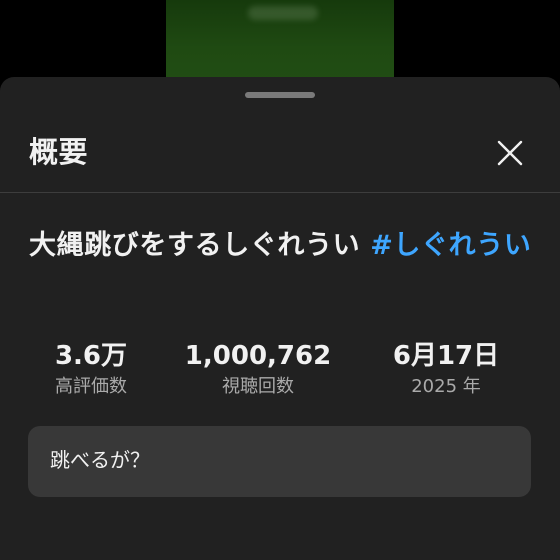 The height and width of the screenshot is (560, 560). I want to click on likes-stat: 3.6万 高評価数, so click(91, 369).